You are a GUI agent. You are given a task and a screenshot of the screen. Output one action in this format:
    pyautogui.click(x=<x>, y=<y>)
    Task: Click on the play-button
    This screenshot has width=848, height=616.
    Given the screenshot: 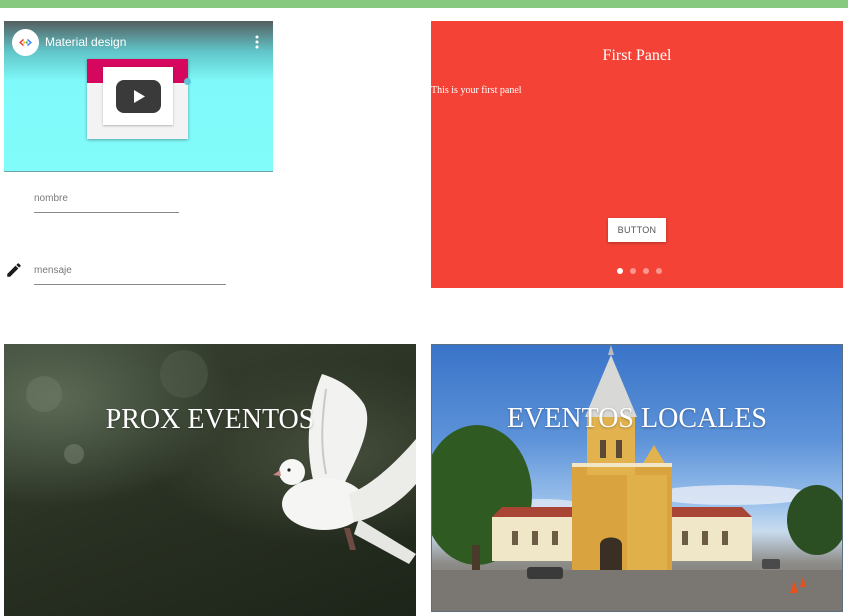 What is the action you would take?
    pyautogui.click(x=138, y=96)
    